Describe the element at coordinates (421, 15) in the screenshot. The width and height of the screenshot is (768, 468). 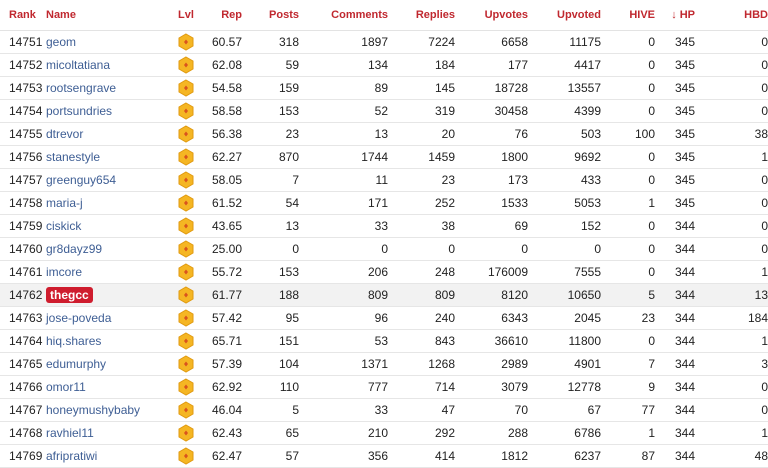
I see `column-header-replies: Replies` at that location.